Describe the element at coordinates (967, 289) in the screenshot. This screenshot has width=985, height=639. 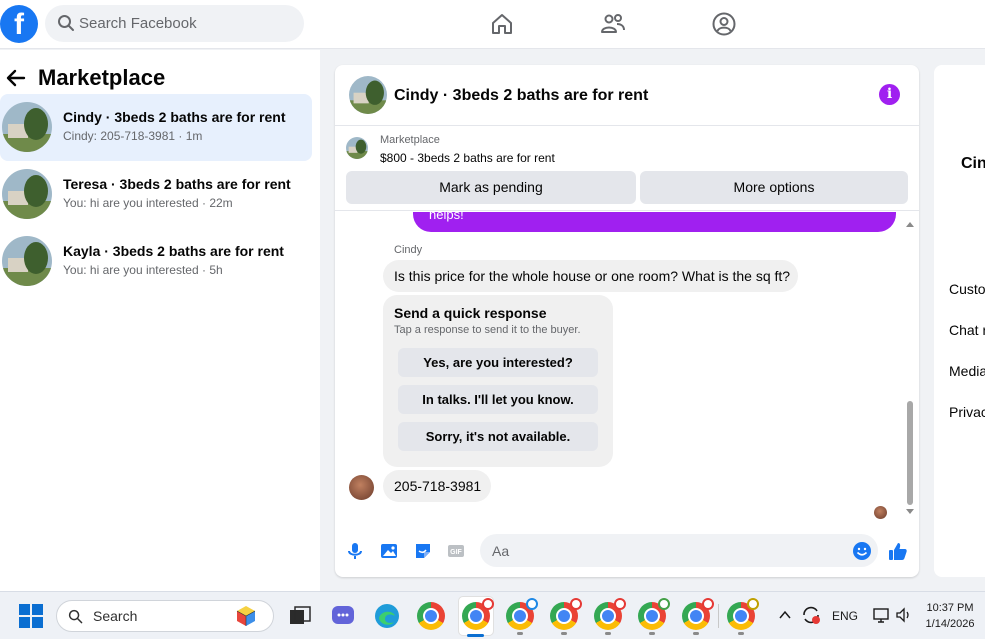
I see `details-menu-item: Custo` at that location.